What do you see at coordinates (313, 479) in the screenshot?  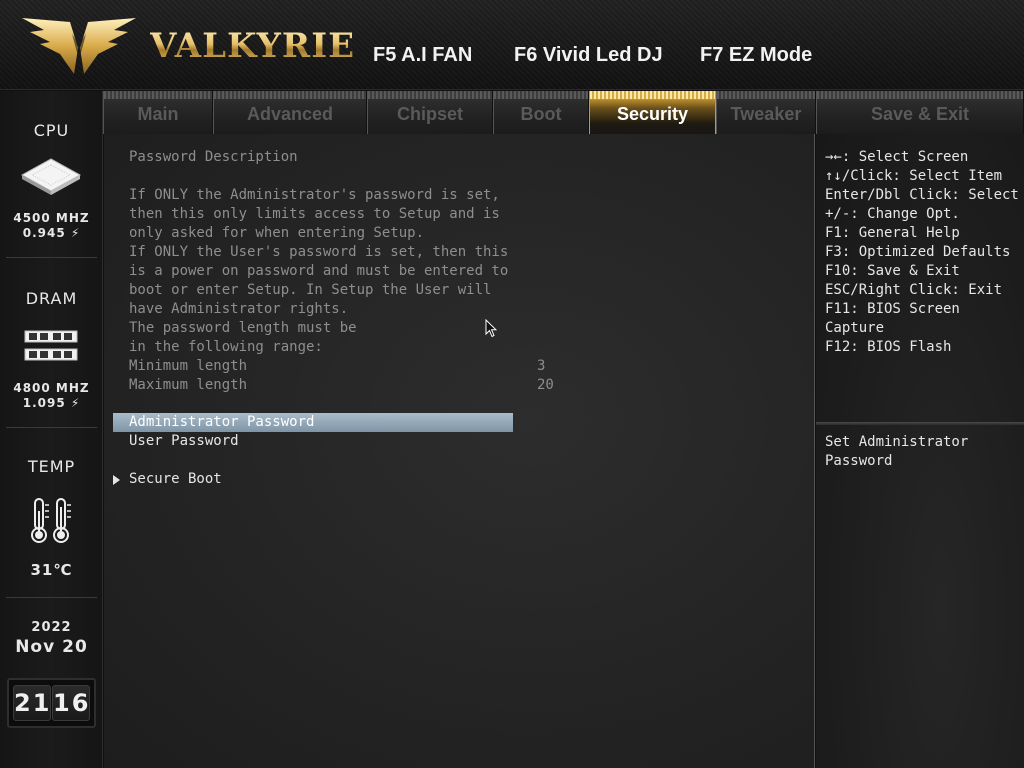 I see `secure-boot-submenu: Secure Boot` at bounding box center [313, 479].